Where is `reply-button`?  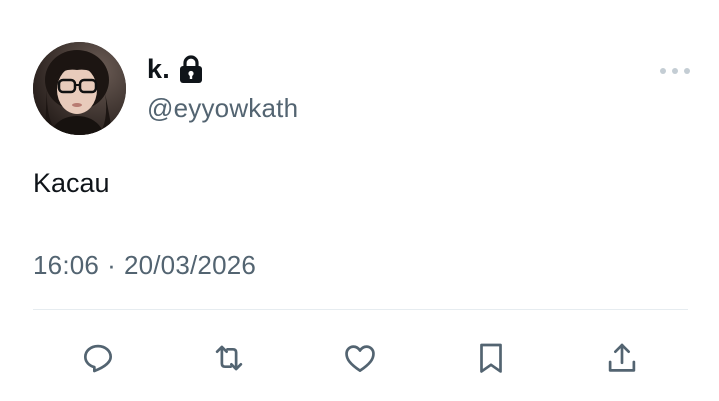
reply-button is located at coordinates (98, 358).